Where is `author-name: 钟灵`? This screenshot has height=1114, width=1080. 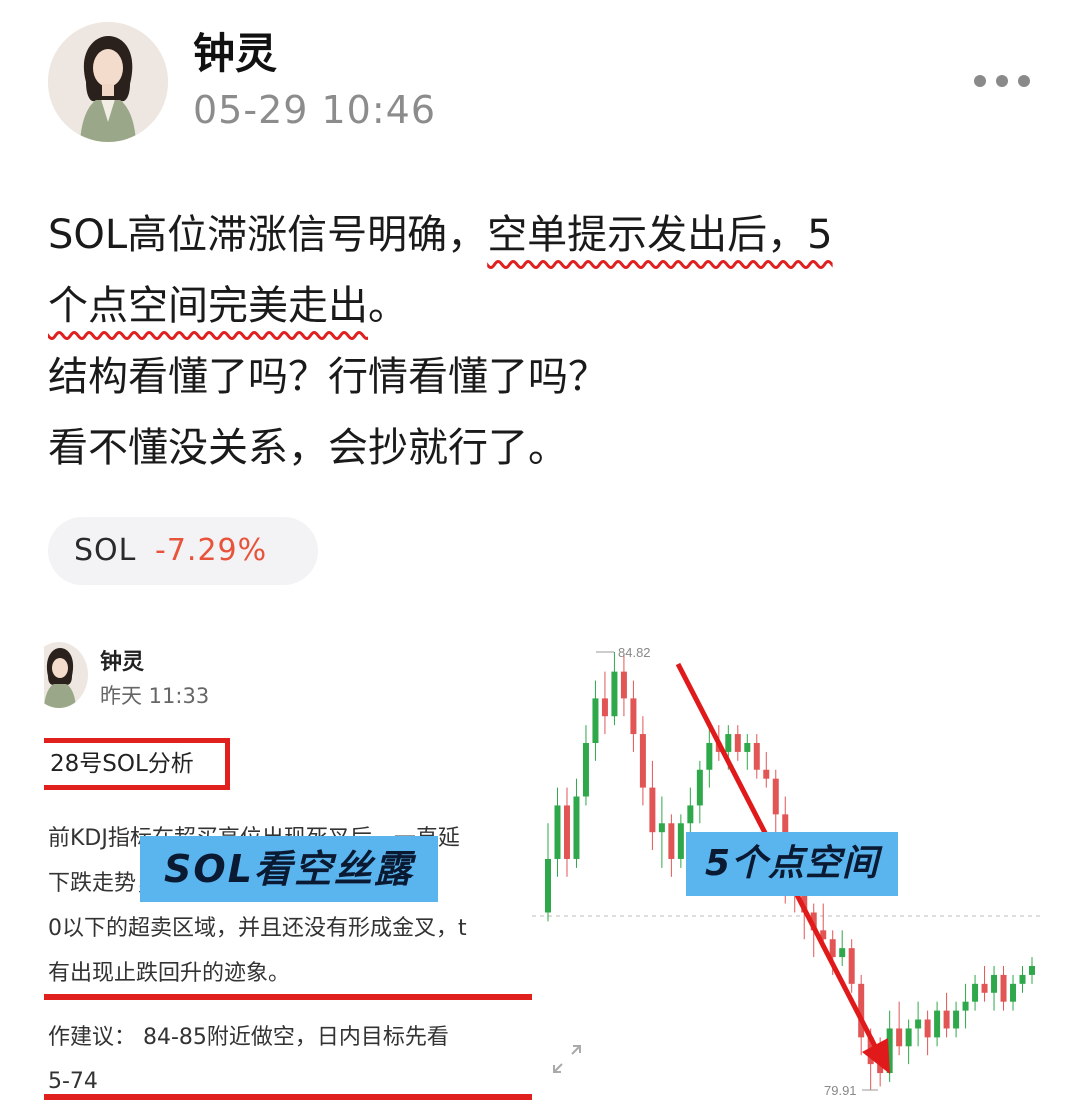
author-name: 钟灵 is located at coordinates (235, 50).